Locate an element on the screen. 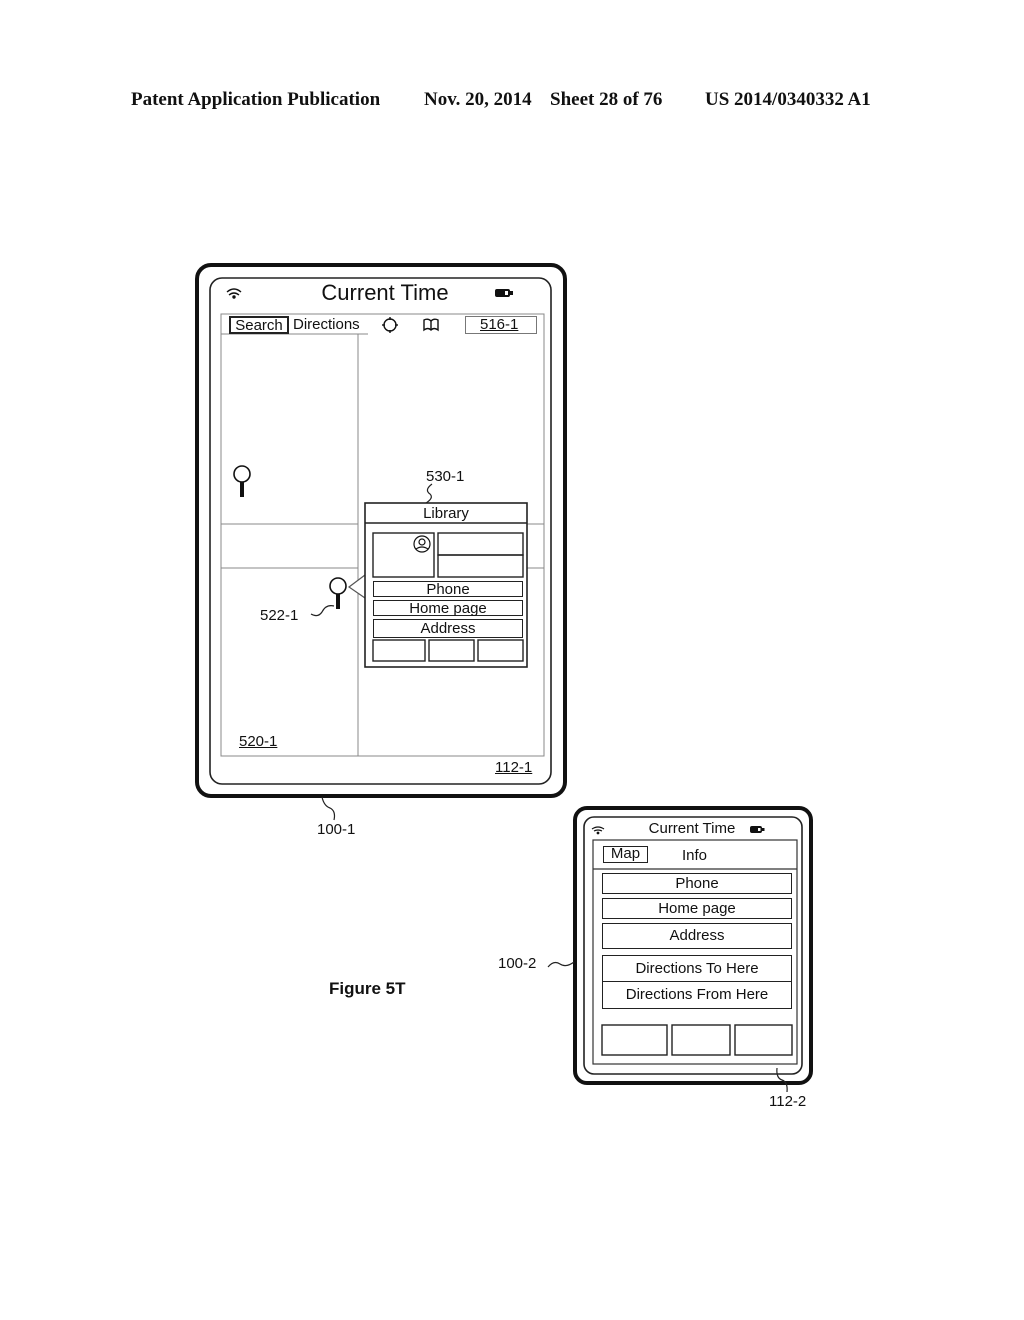 Image resolution: width=1024 pixels, height=1320 pixels. ref-100-2: 100-2 is located at coordinates (517, 963).